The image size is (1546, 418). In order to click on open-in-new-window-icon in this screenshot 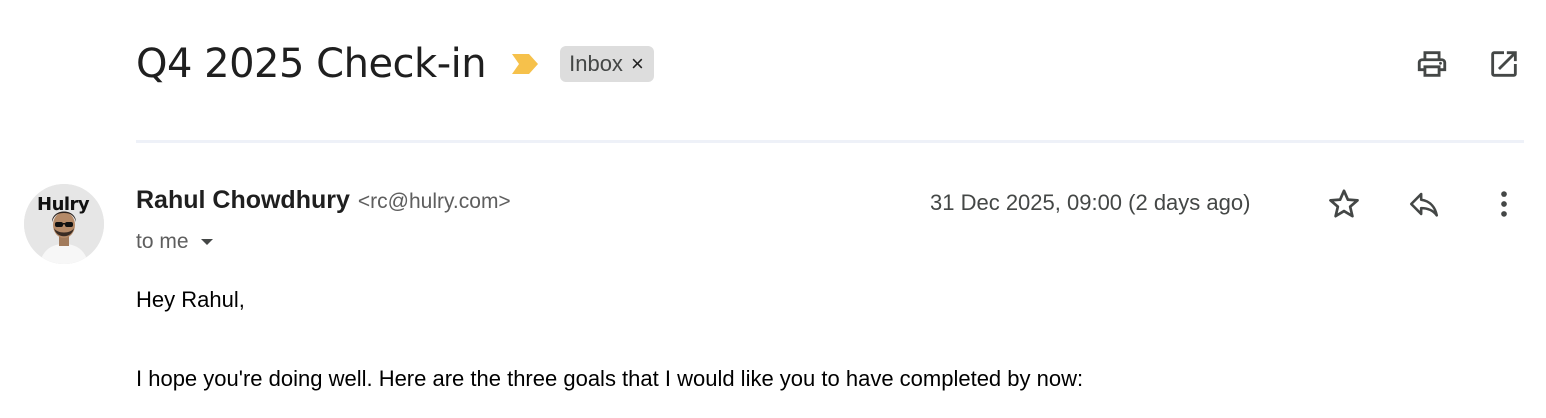, I will do `click(1504, 64)`.